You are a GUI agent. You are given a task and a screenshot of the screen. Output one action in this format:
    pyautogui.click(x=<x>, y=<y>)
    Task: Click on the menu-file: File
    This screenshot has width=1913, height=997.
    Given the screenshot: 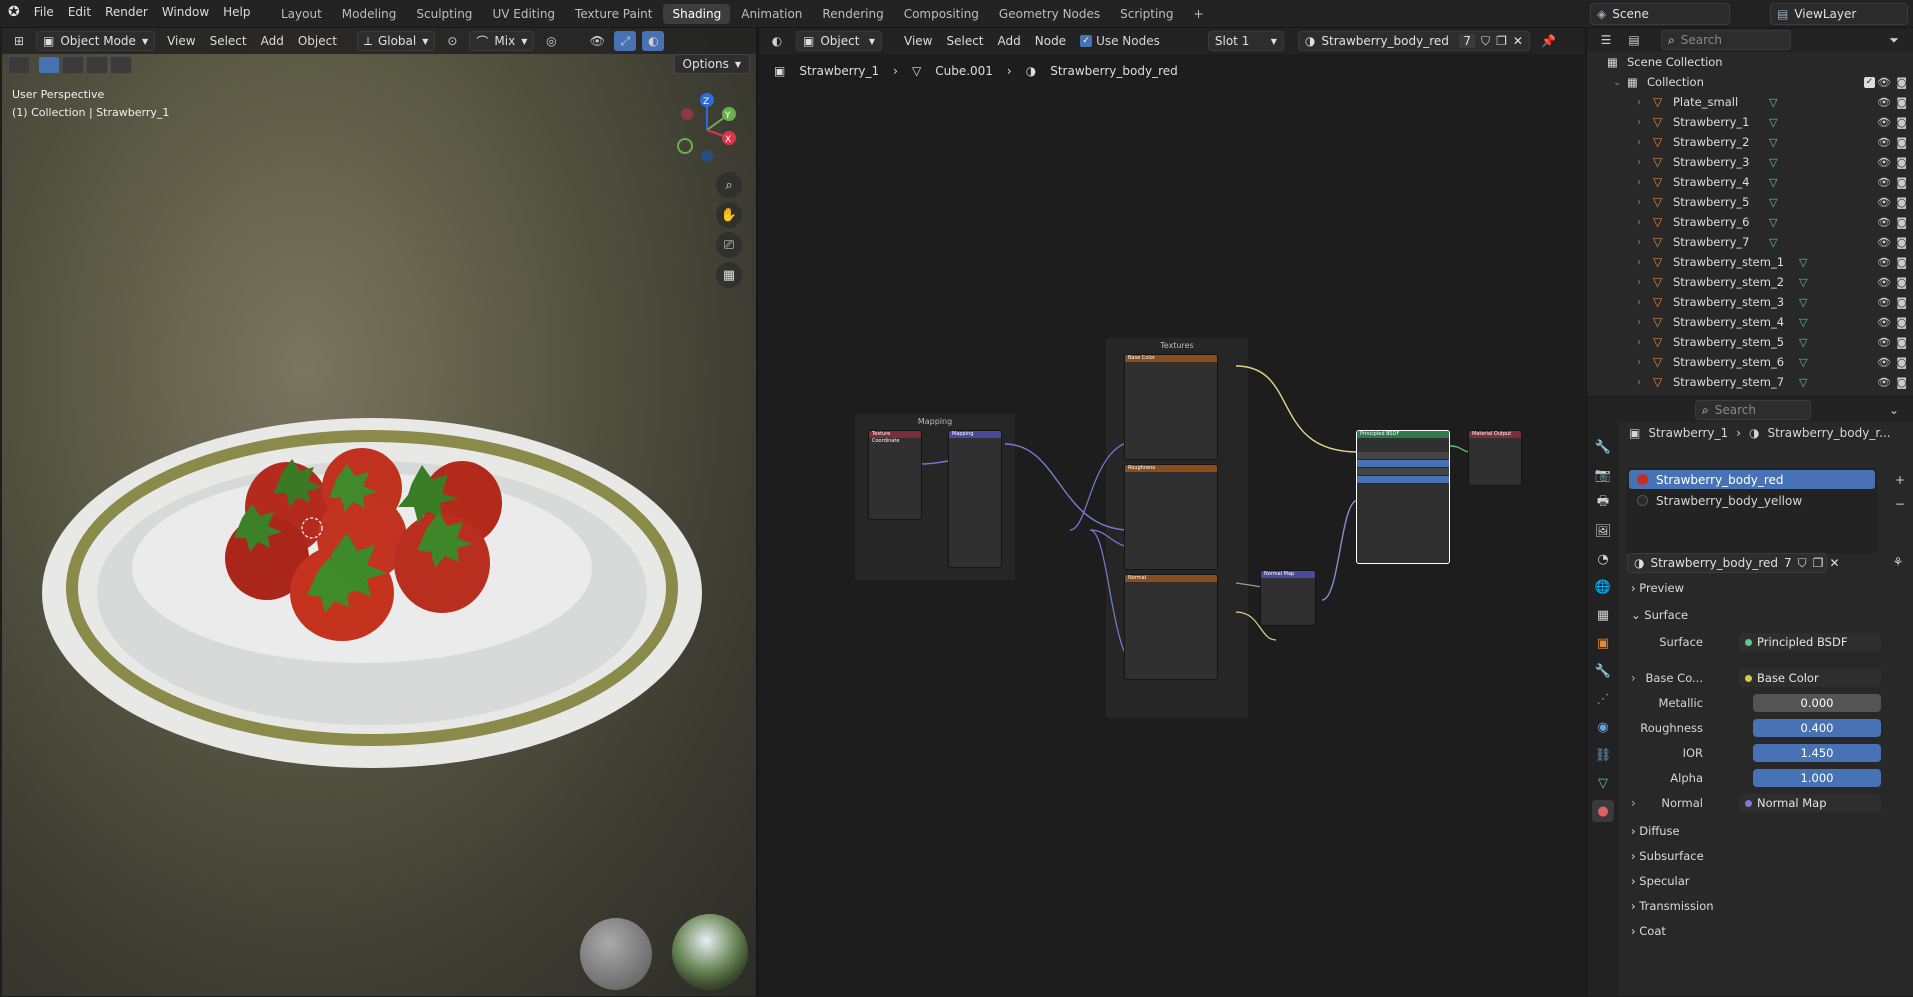 What is the action you would take?
    pyautogui.click(x=44, y=12)
    